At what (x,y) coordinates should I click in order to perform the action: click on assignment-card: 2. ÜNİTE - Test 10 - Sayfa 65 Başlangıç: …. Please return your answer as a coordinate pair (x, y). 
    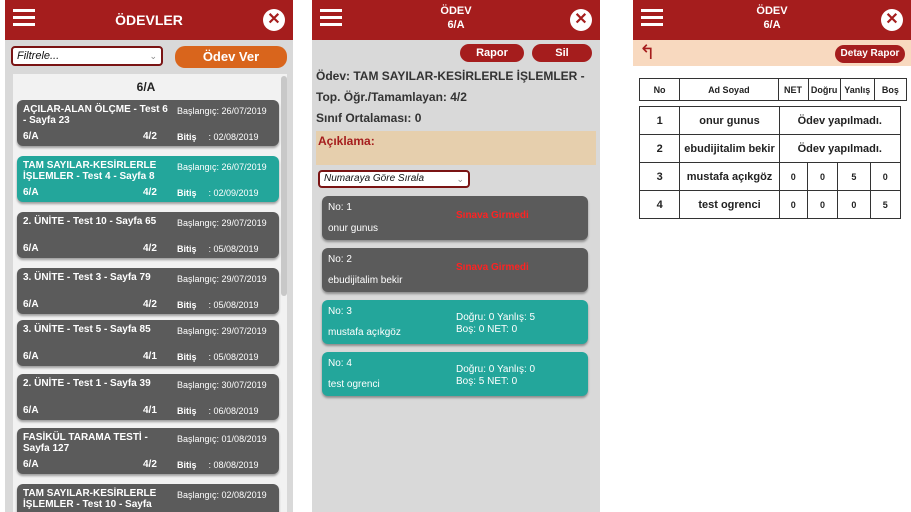
    Looking at the image, I should click on (148, 235).